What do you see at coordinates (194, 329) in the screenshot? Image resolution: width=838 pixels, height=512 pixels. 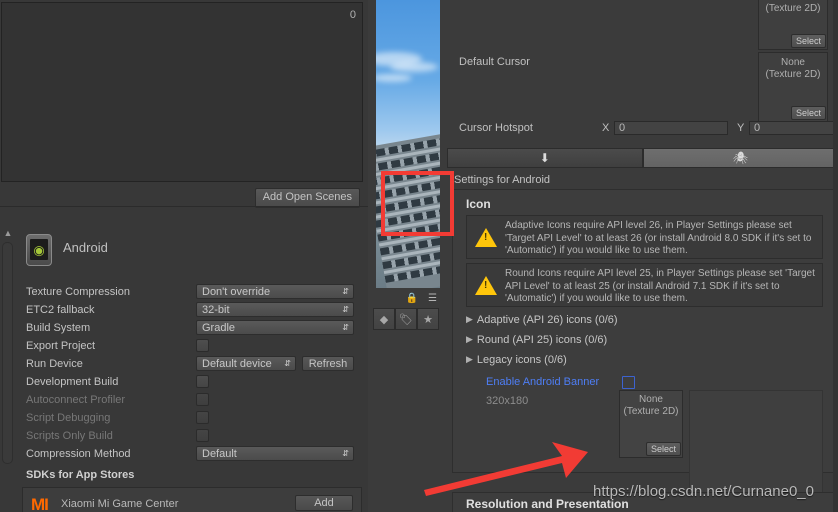 I see `row-build-system: Build System Gradle ⇵` at bounding box center [194, 329].